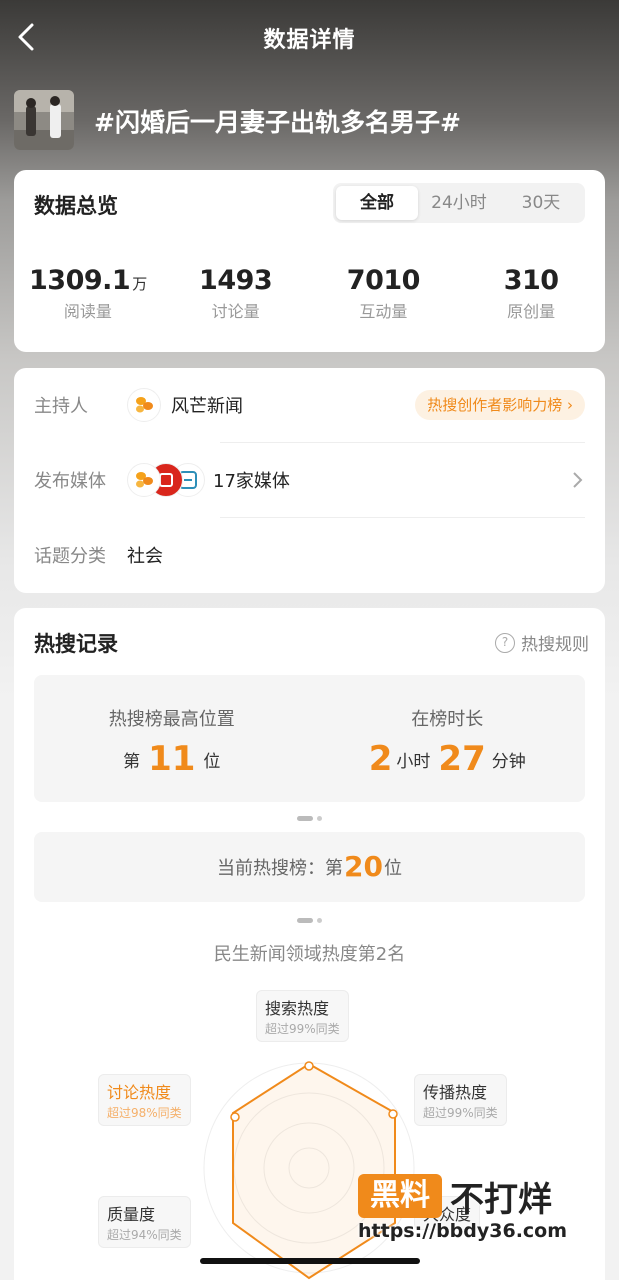 This screenshot has height=1280, width=619. What do you see at coordinates (501, 1200) in the screenshot?
I see `watermark-brand: 不打烊` at bounding box center [501, 1200].